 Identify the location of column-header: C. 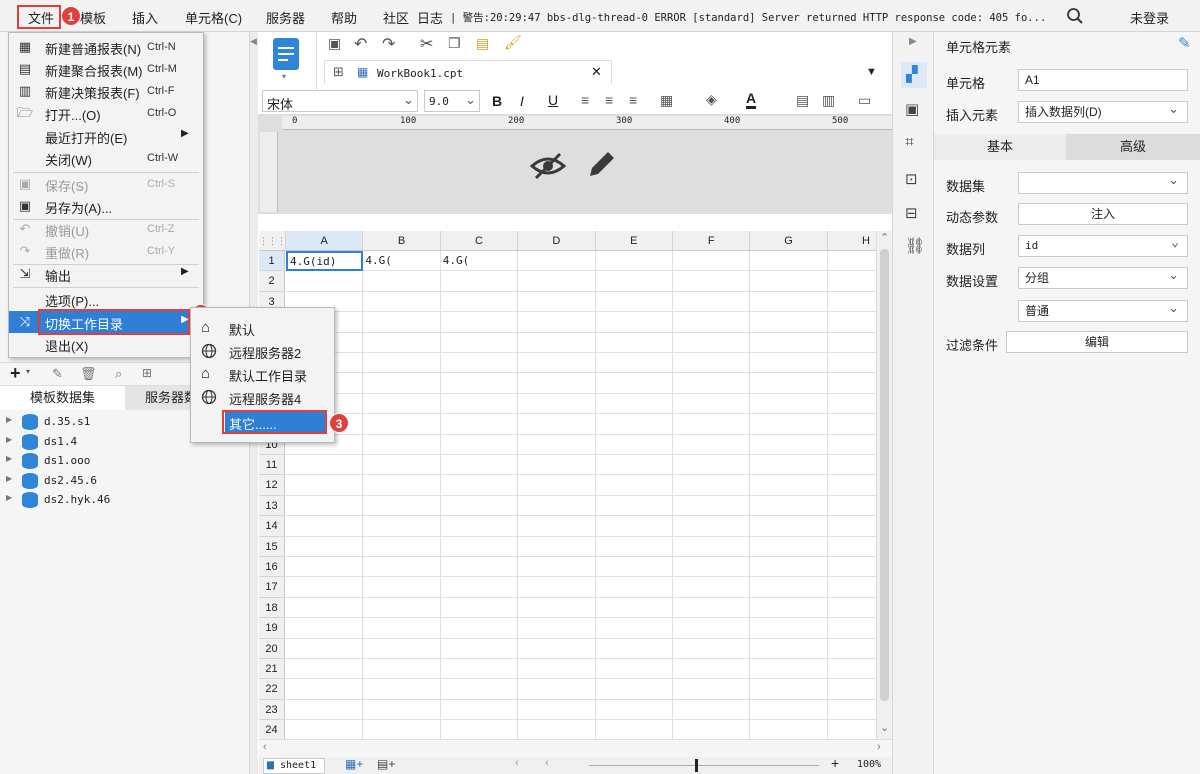
(479, 241).